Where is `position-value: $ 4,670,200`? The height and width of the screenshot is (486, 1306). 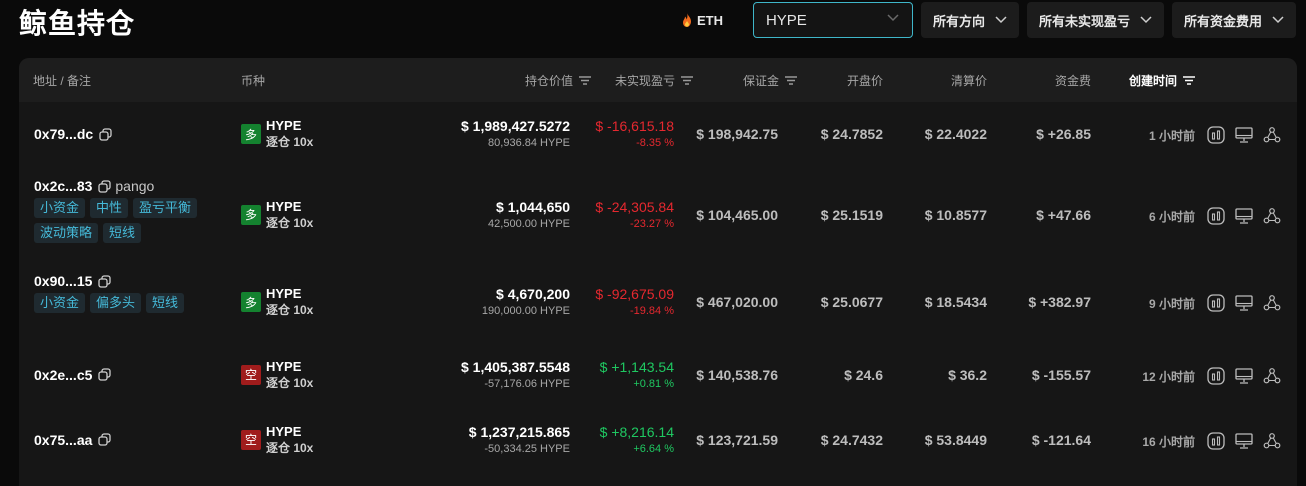 position-value: $ 4,670,200 is located at coordinates (533, 294).